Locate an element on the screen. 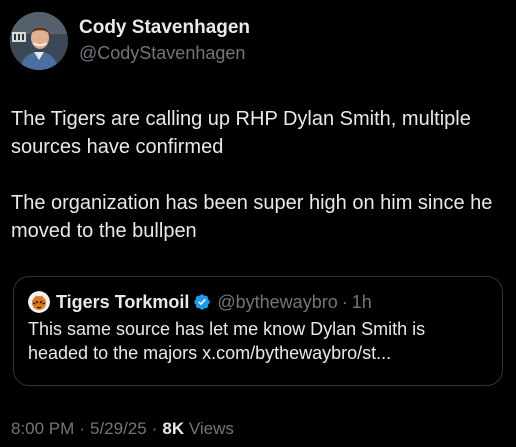 This screenshot has height=447, width=516. avatar-image is located at coordinates (39, 41).